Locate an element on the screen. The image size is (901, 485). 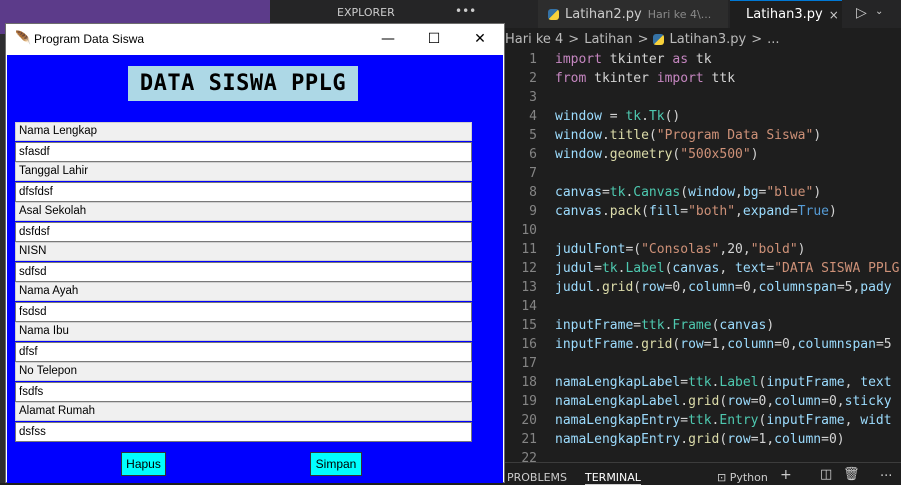
code-line: 14 is located at coordinates (703, 306).